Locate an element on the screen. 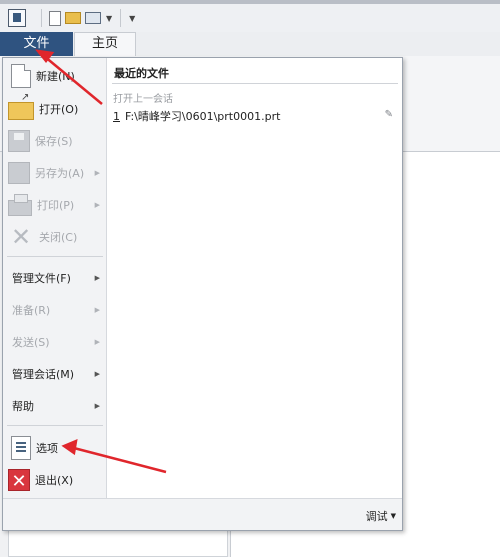  menu-item-label: 打印(P) is located at coordinates (56, 205).